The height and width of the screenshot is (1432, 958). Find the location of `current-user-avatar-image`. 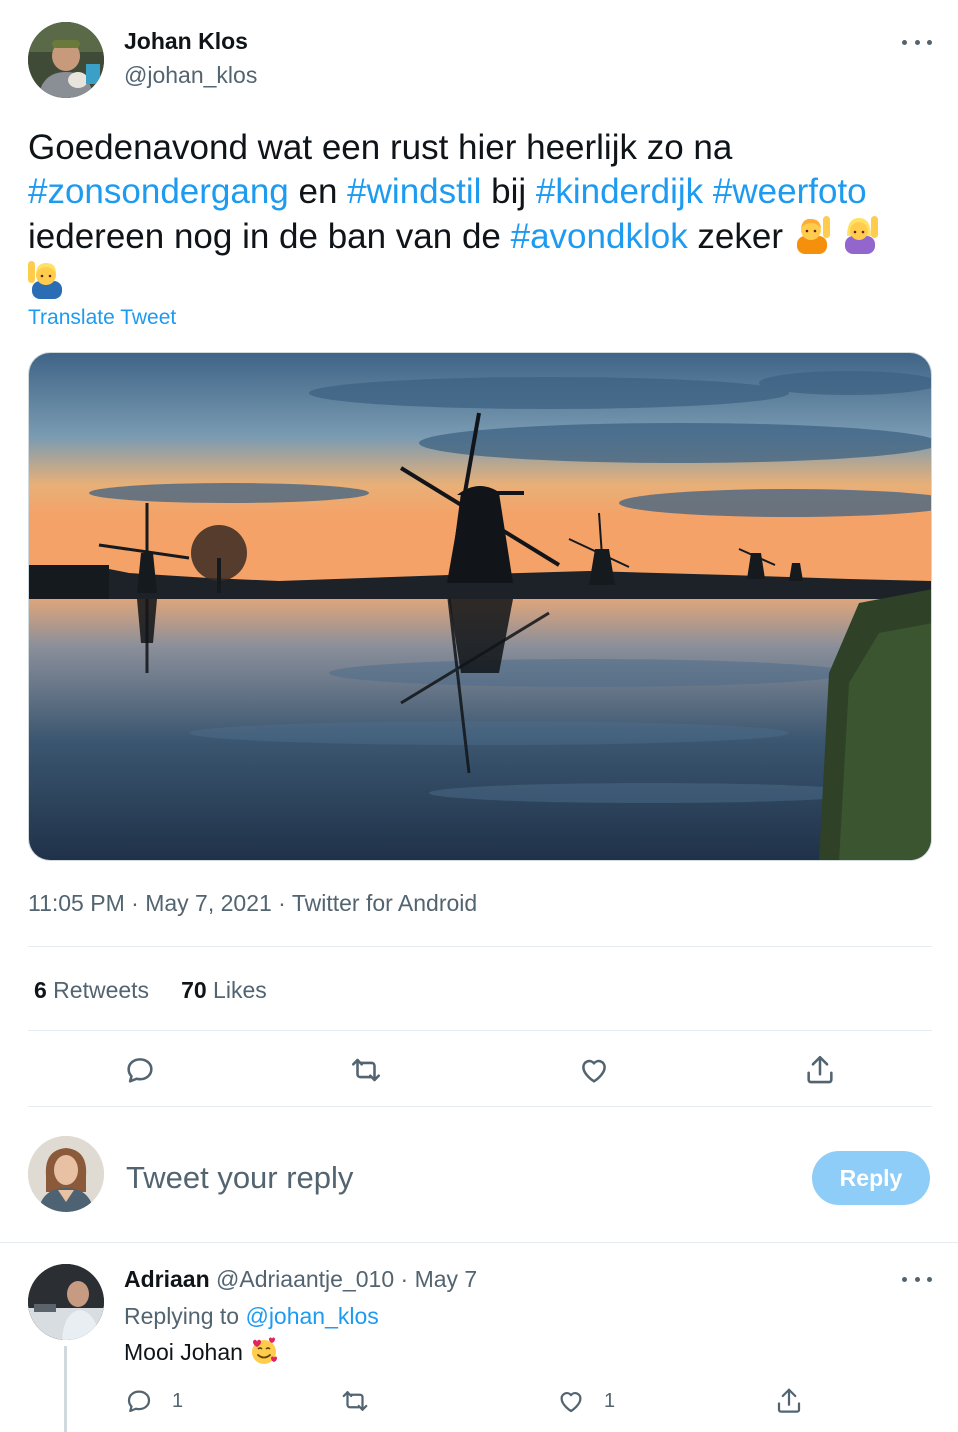

current-user-avatar-image is located at coordinates (66, 1174).